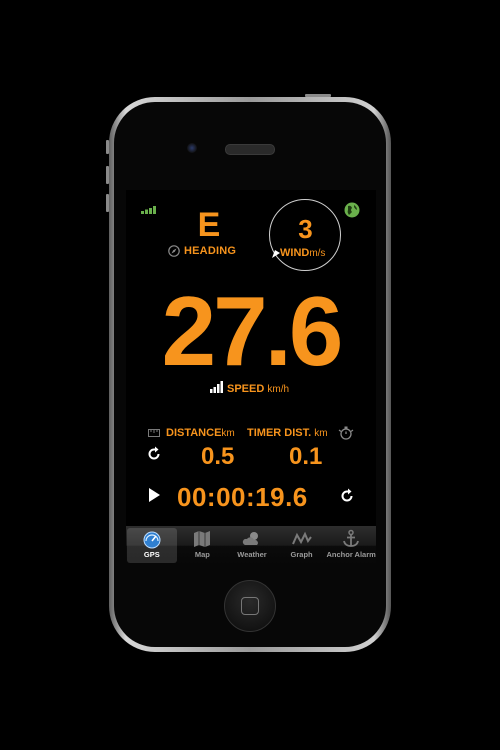  Describe the element at coordinates (301, 554) in the screenshot. I see `tab-label: Graph` at that location.